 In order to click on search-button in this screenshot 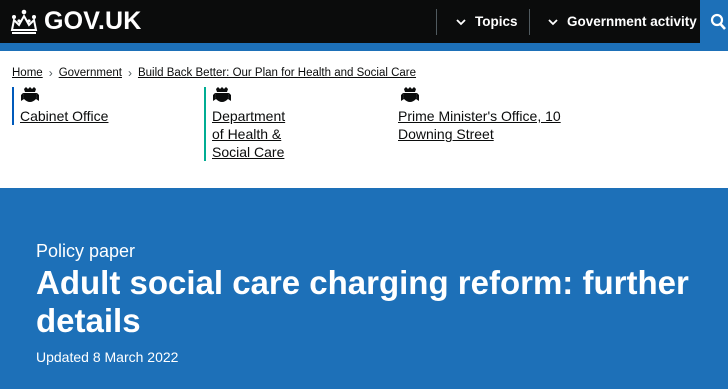, I will do `click(714, 21)`.